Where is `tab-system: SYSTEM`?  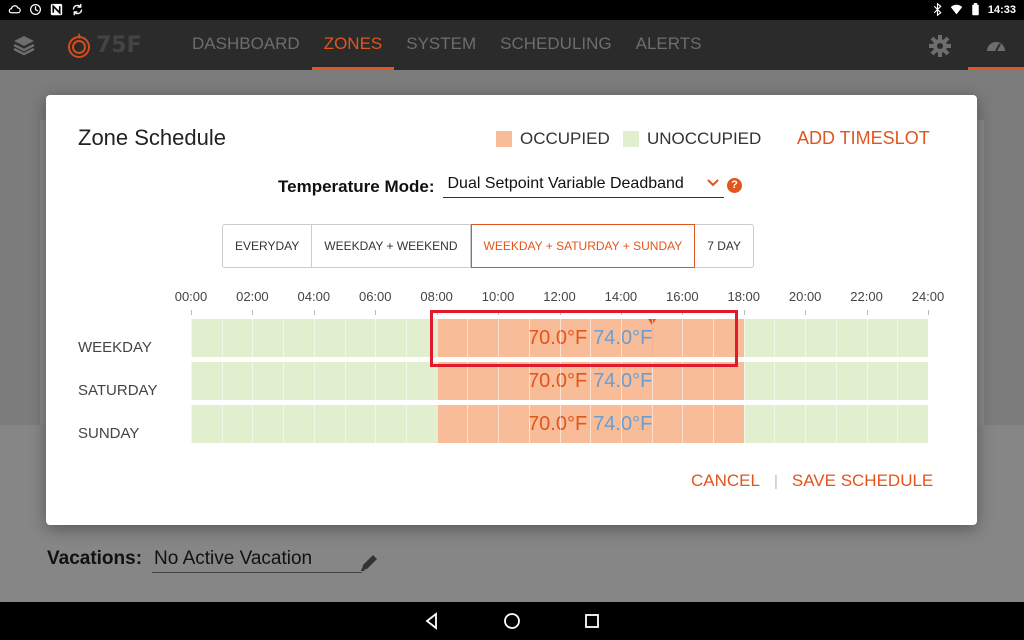 tab-system: SYSTEM is located at coordinates (441, 45).